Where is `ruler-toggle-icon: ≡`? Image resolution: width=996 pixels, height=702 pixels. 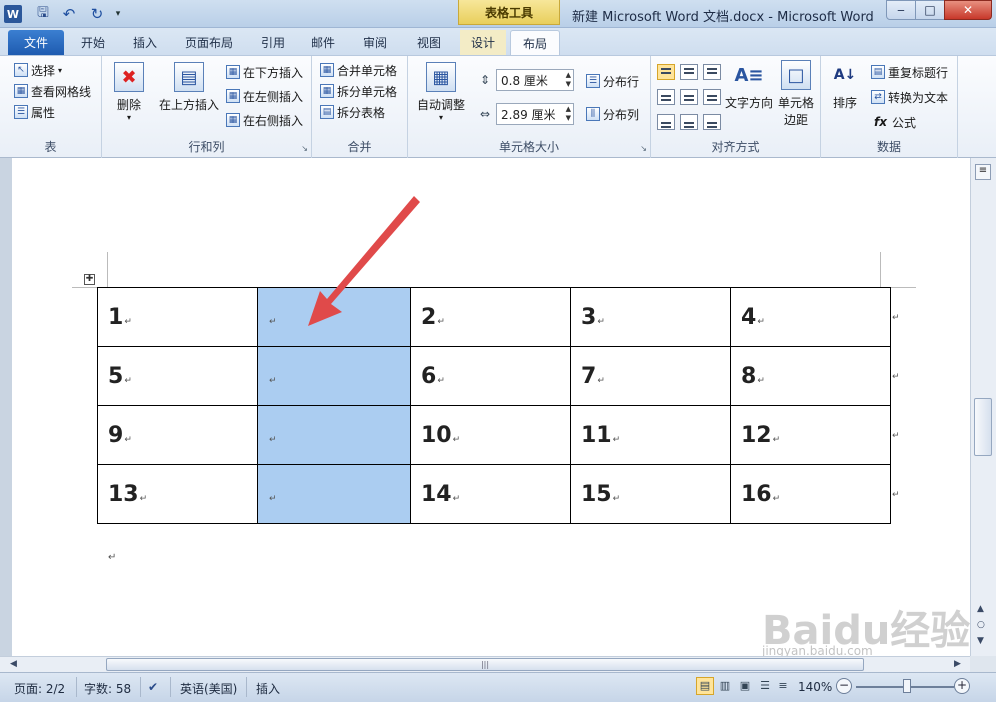
ruler-toggle-icon: ≡ is located at coordinates (983, 172).